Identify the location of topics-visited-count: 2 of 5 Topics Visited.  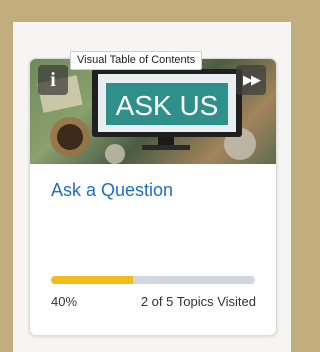
(198, 301).